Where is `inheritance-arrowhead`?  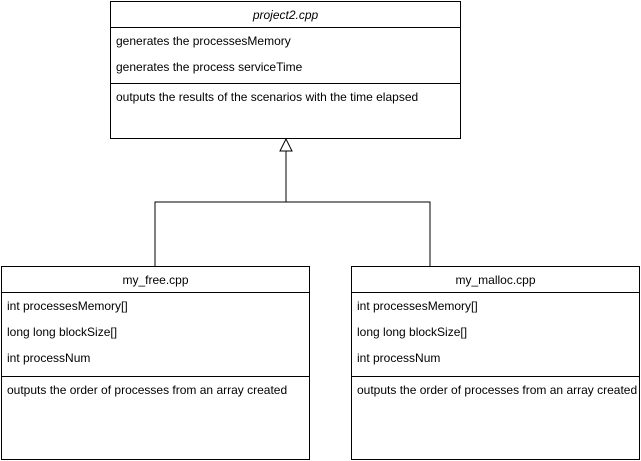
inheritance-arrowhead is located at coordinates (286, 144).